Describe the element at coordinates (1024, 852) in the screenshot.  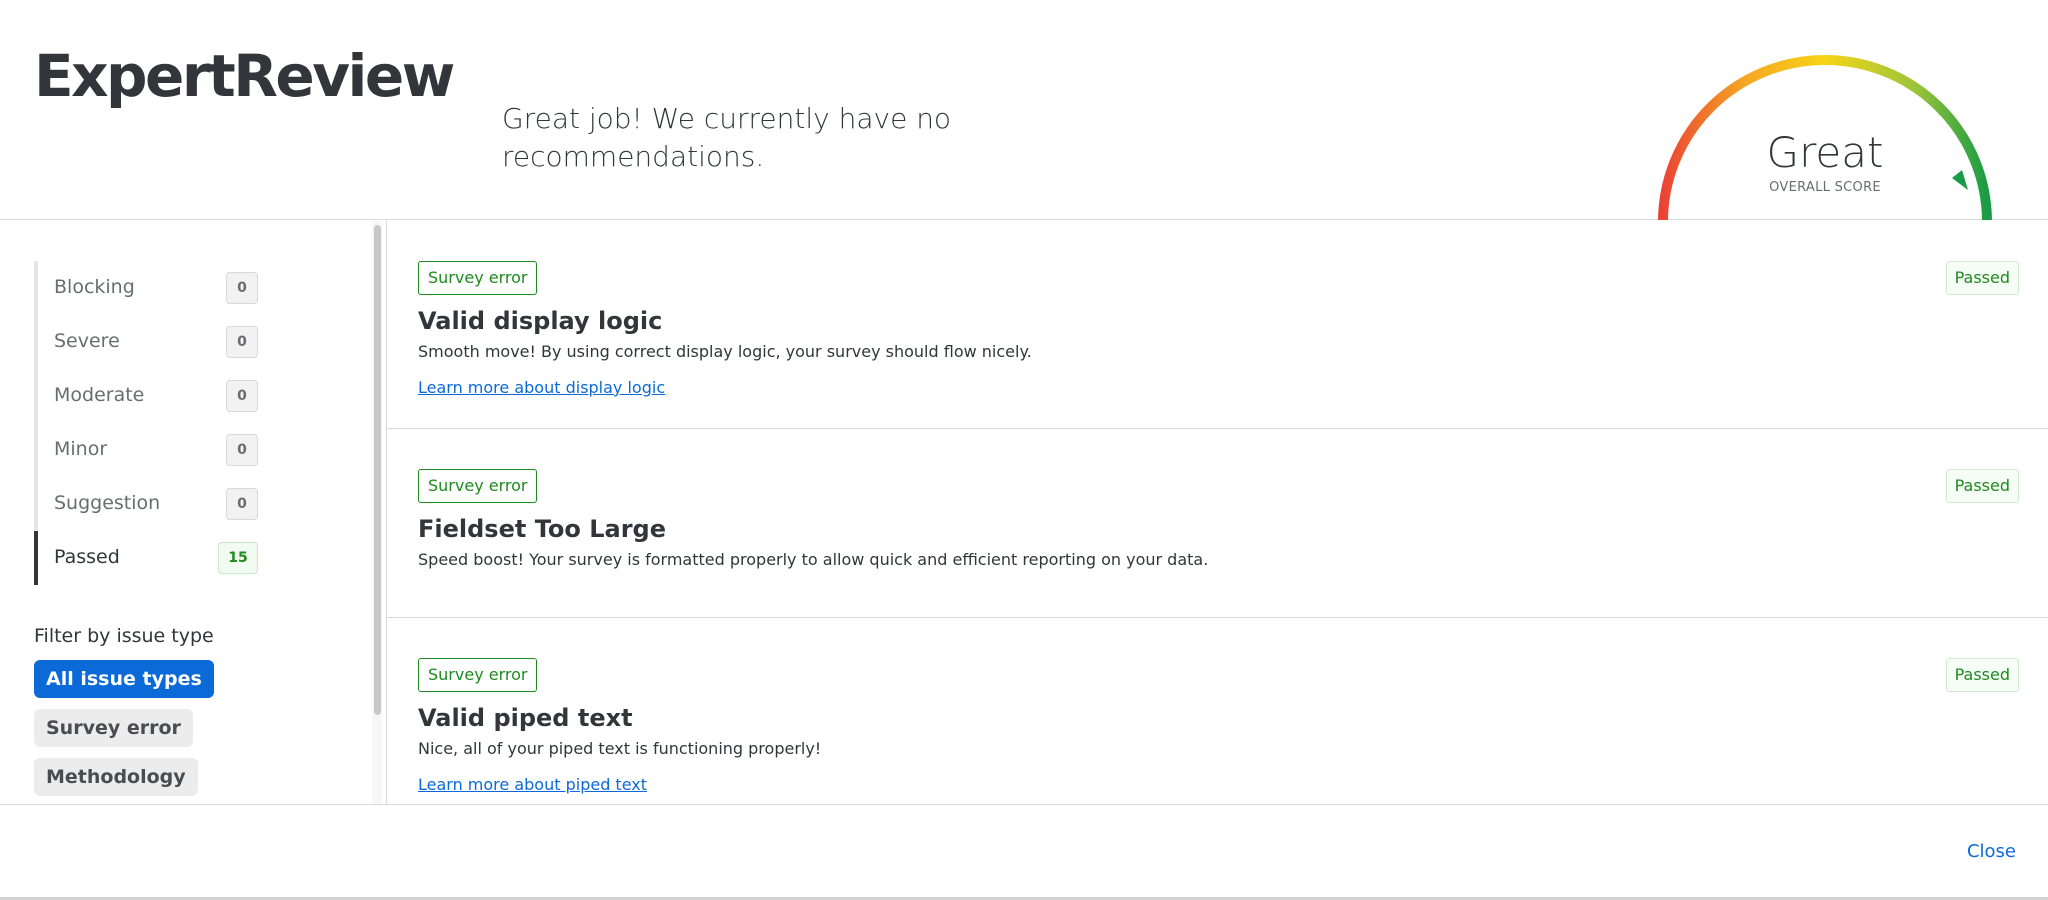
I see `dialog-footer: Close` at that location.